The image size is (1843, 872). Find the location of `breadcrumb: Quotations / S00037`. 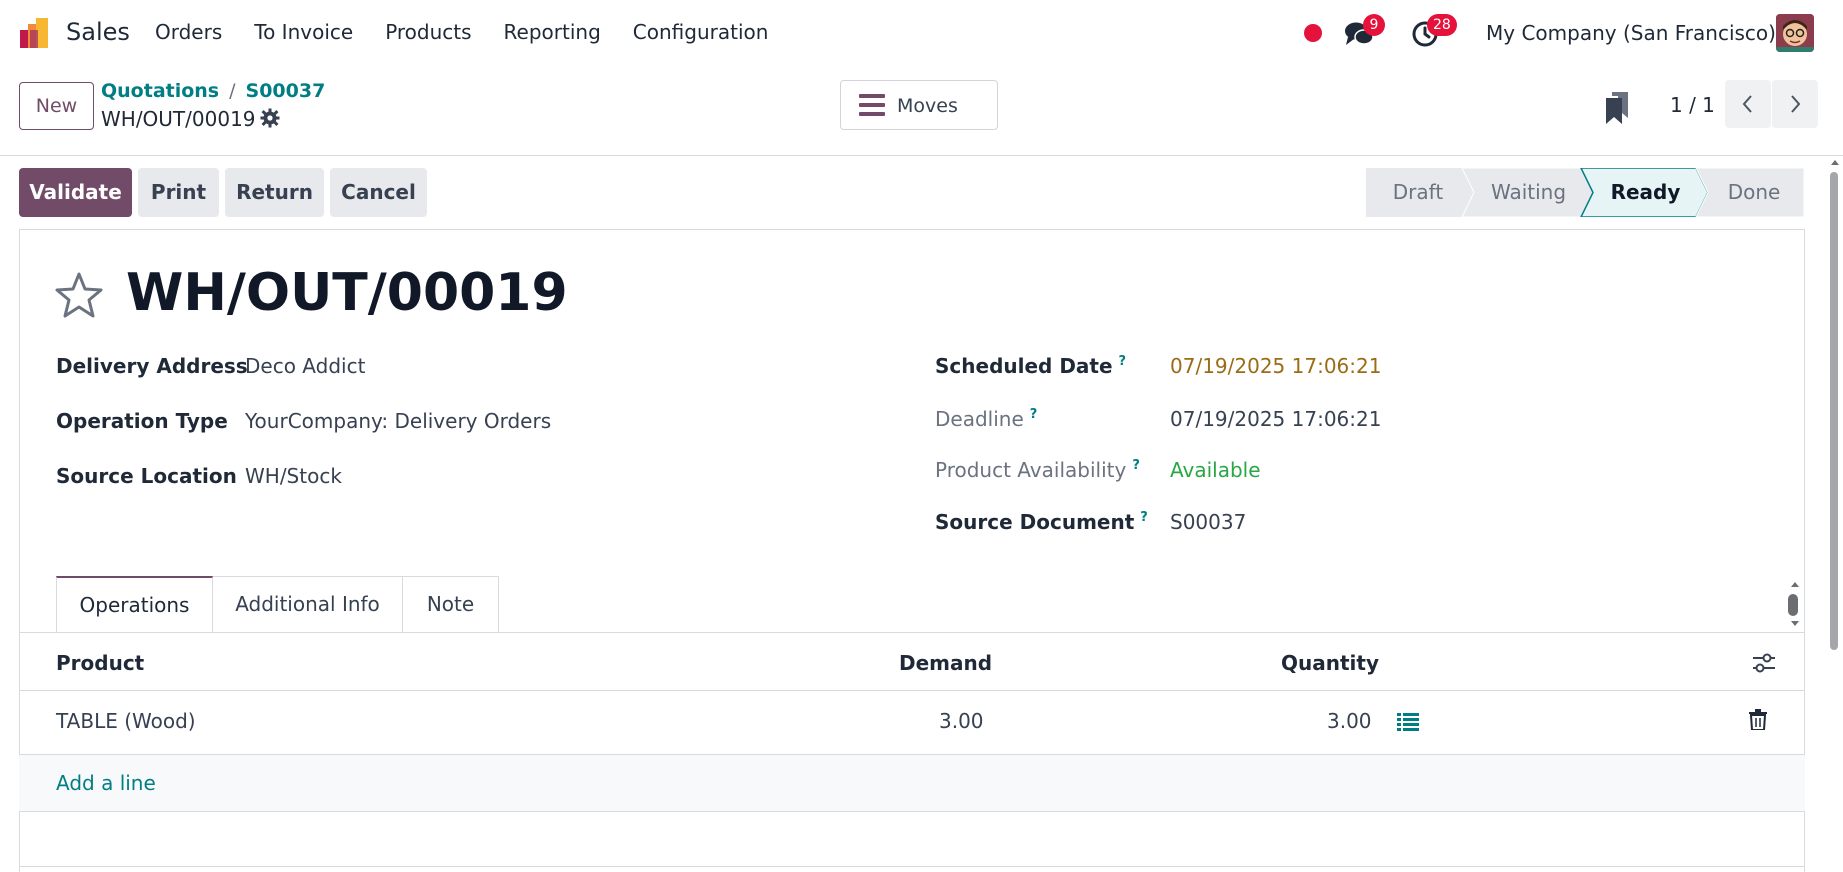

breadcrumb: Quotations / S00037 is located at coordinates (213, 91).